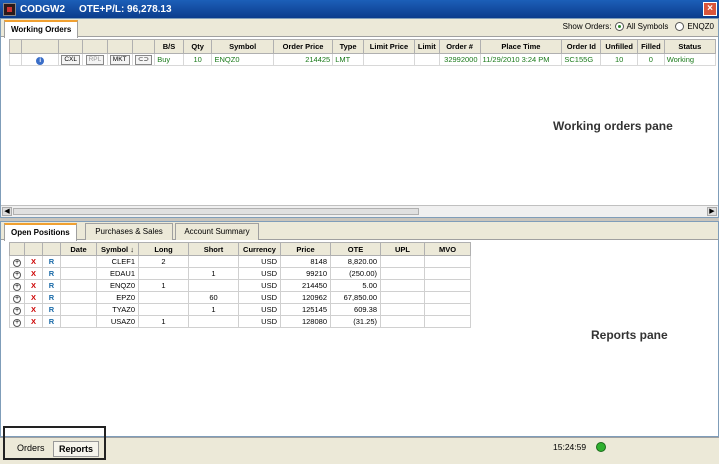 The image size is (719, 464). I want to click on position-price: 8148, so click(305, 261).